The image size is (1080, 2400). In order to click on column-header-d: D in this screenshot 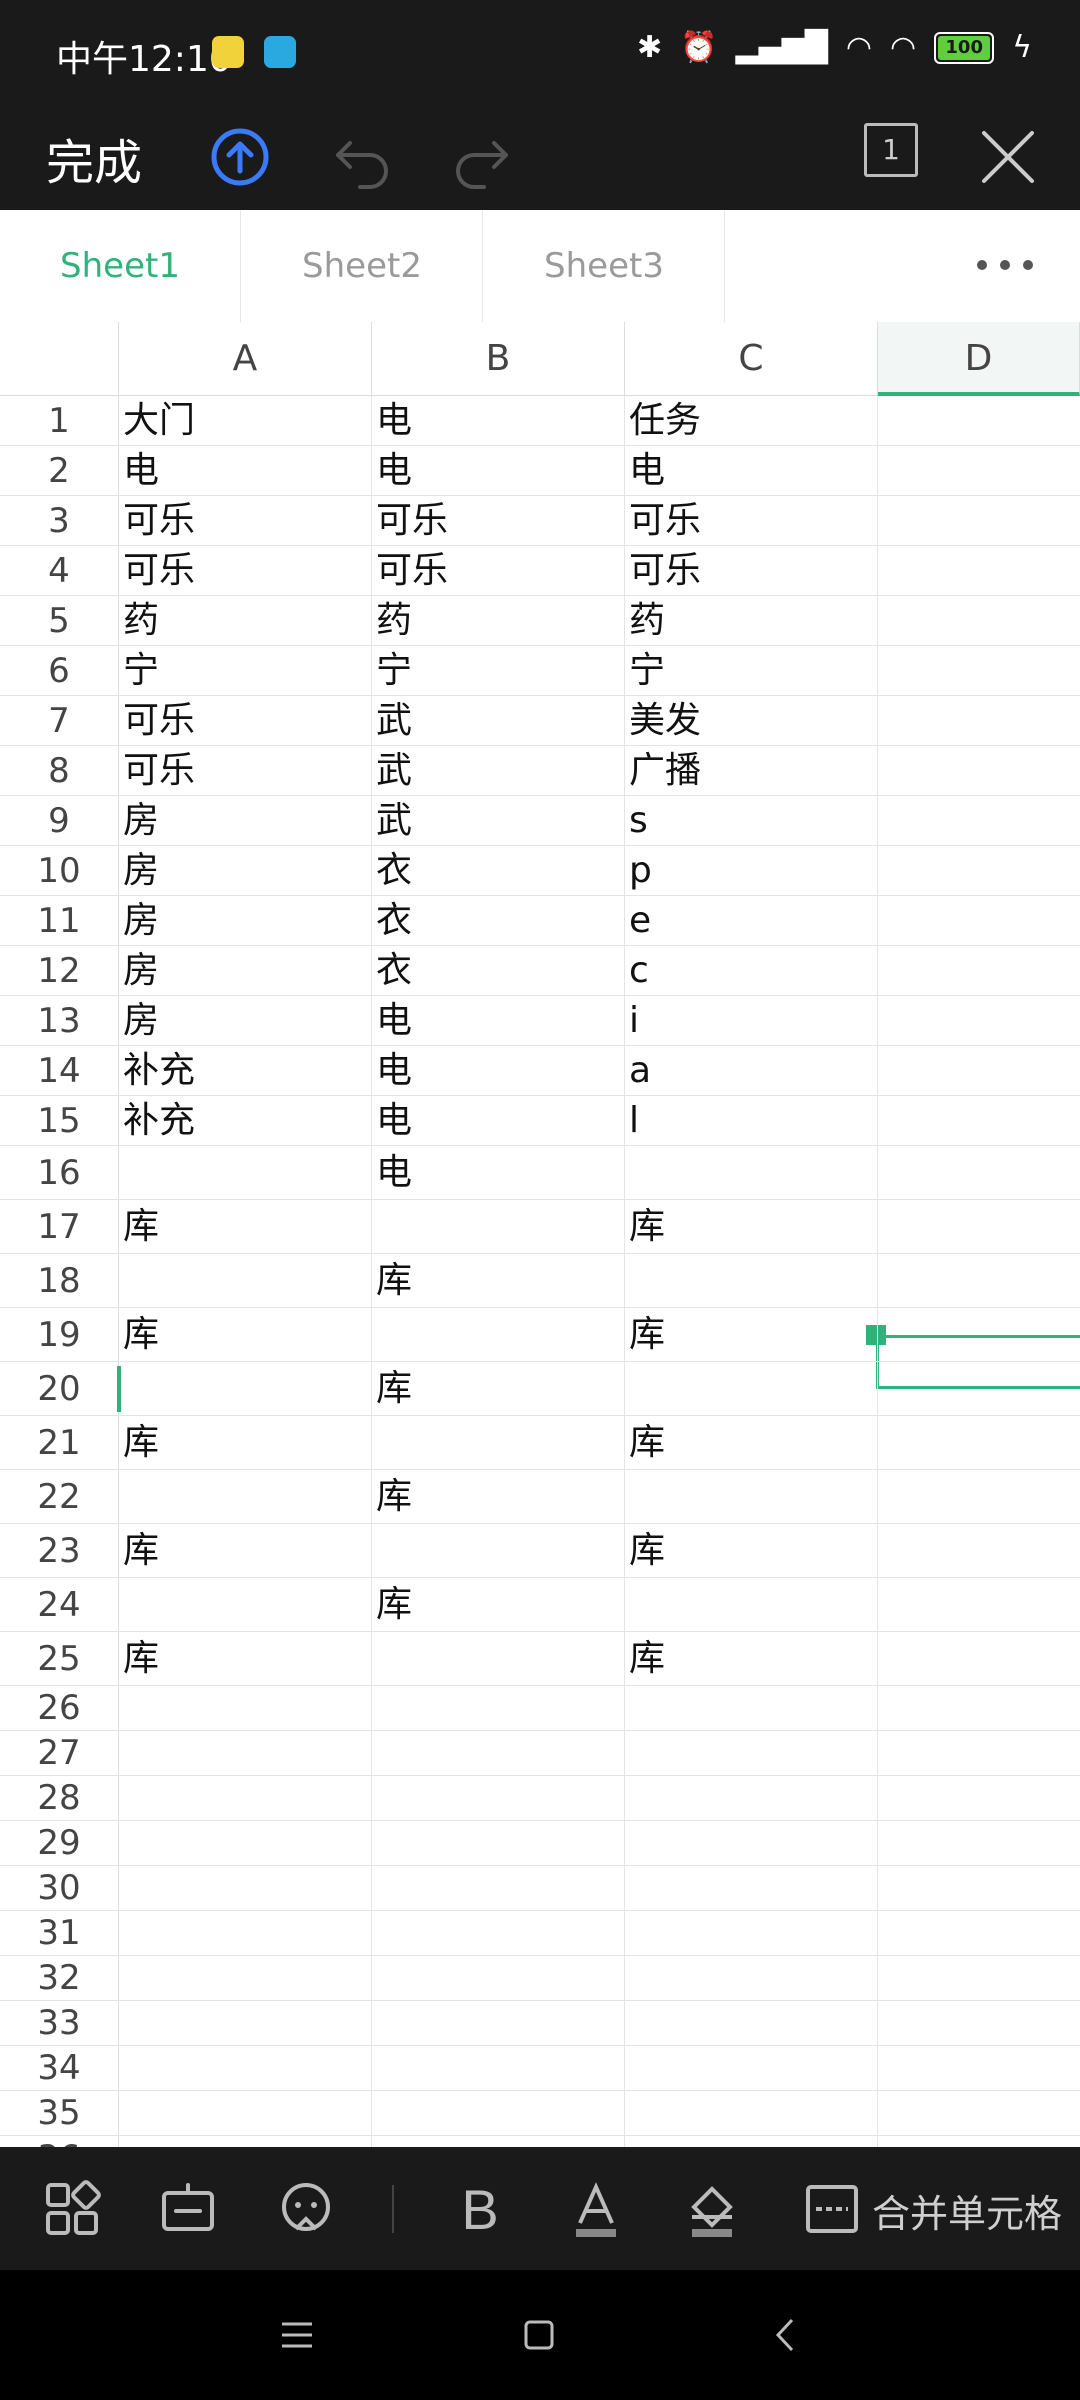, I will do `click(979, 359)`.